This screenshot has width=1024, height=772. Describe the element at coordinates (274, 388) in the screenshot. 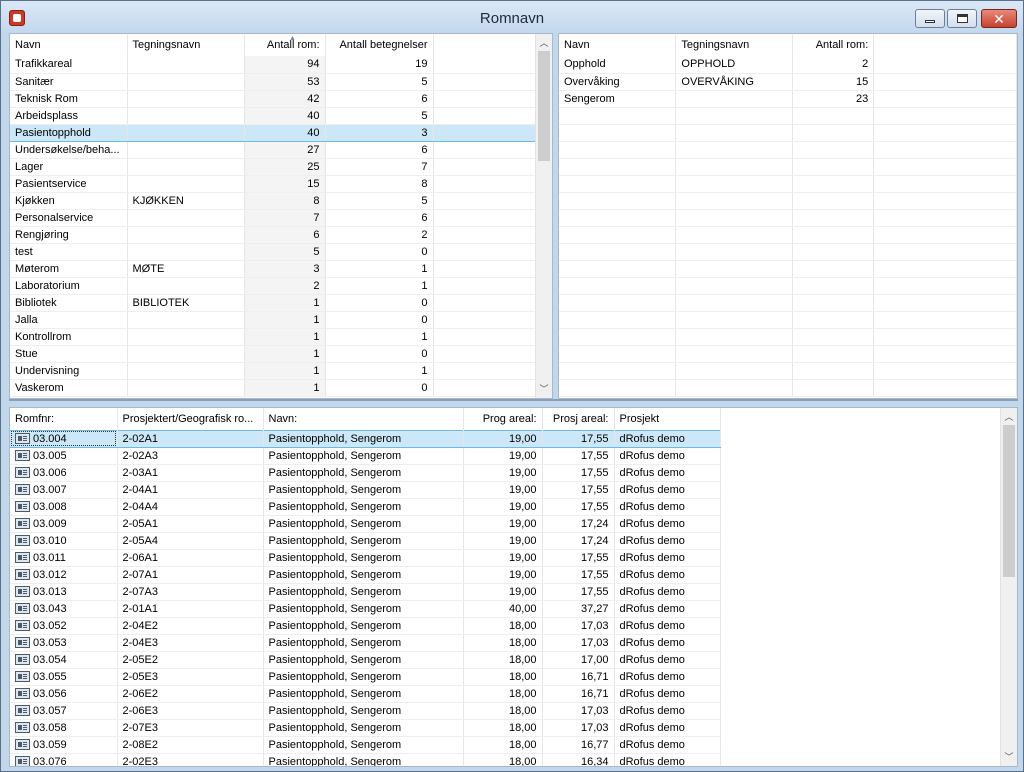

I see `table-row: Vaskerom 1 0` at that location.